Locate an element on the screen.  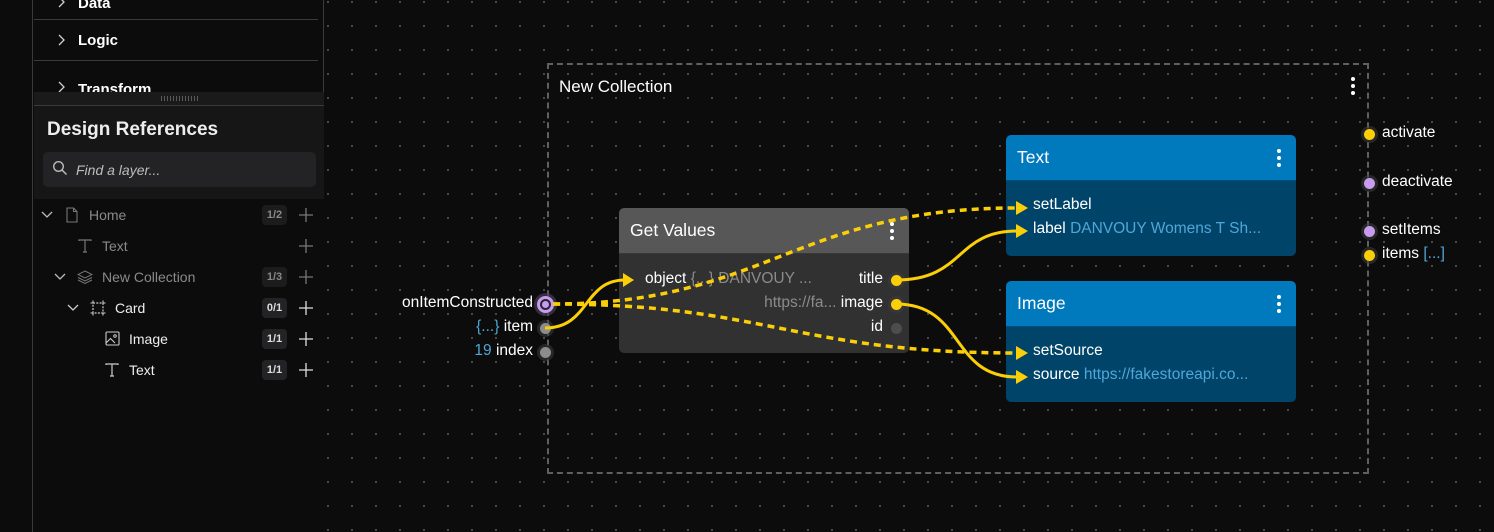
node-title: Image is located at coordinates (1041, 303).